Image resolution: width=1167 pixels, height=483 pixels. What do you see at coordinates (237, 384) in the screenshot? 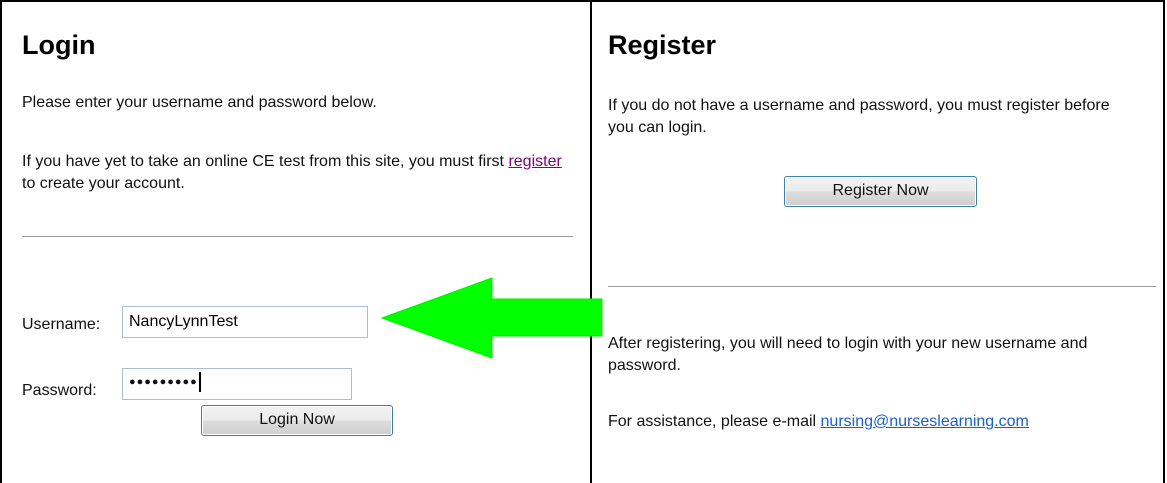
I see `password-input: ●●●●●●●●●` at bounding box center [237, 384].